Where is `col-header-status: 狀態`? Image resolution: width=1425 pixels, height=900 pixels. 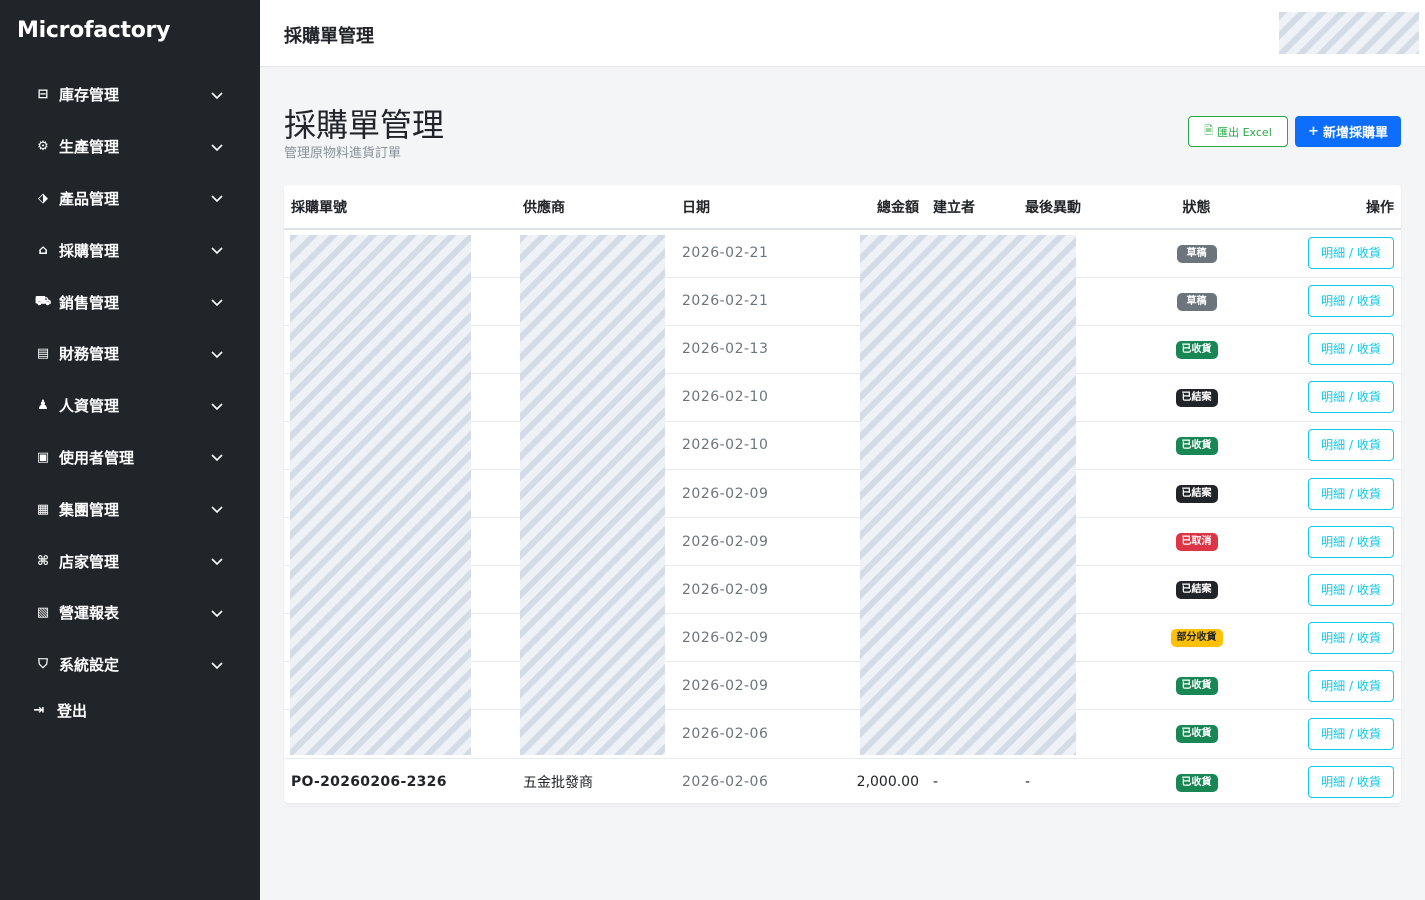 col-header-status: 狀態 is located at coordinates (1196, 207).